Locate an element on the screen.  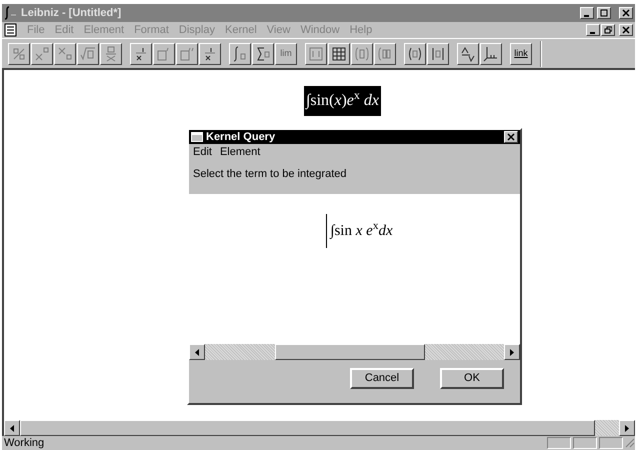
dialog-button: OK is located at coordinates (472, 378).